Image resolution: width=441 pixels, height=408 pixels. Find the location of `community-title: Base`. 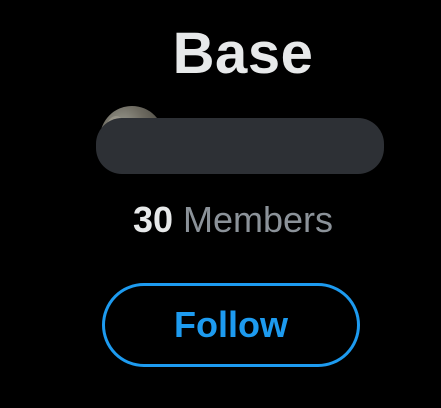

community-title: Base is located at coordinates (243, 53).